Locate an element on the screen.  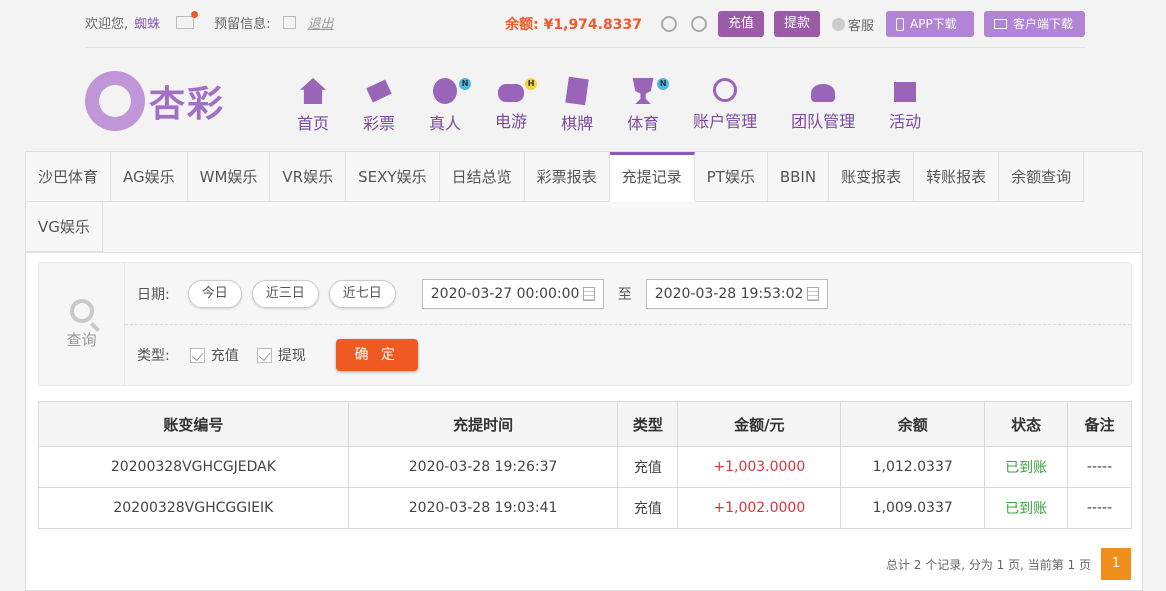
tab-vg: VG娱乐 is located at coordinates (64, 227).